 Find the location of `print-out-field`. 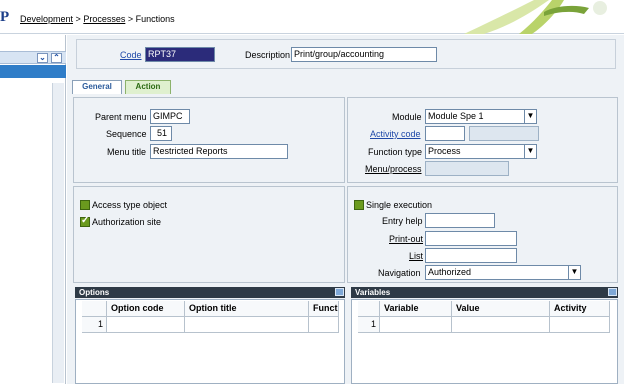

print-out-field is located at coordinates (471, 238).